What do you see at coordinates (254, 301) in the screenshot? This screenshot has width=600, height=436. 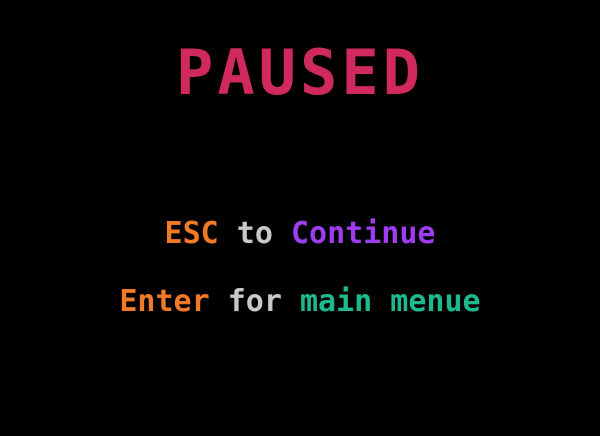 I see `menu-connector-text: for` at bounding box center [254, 301].